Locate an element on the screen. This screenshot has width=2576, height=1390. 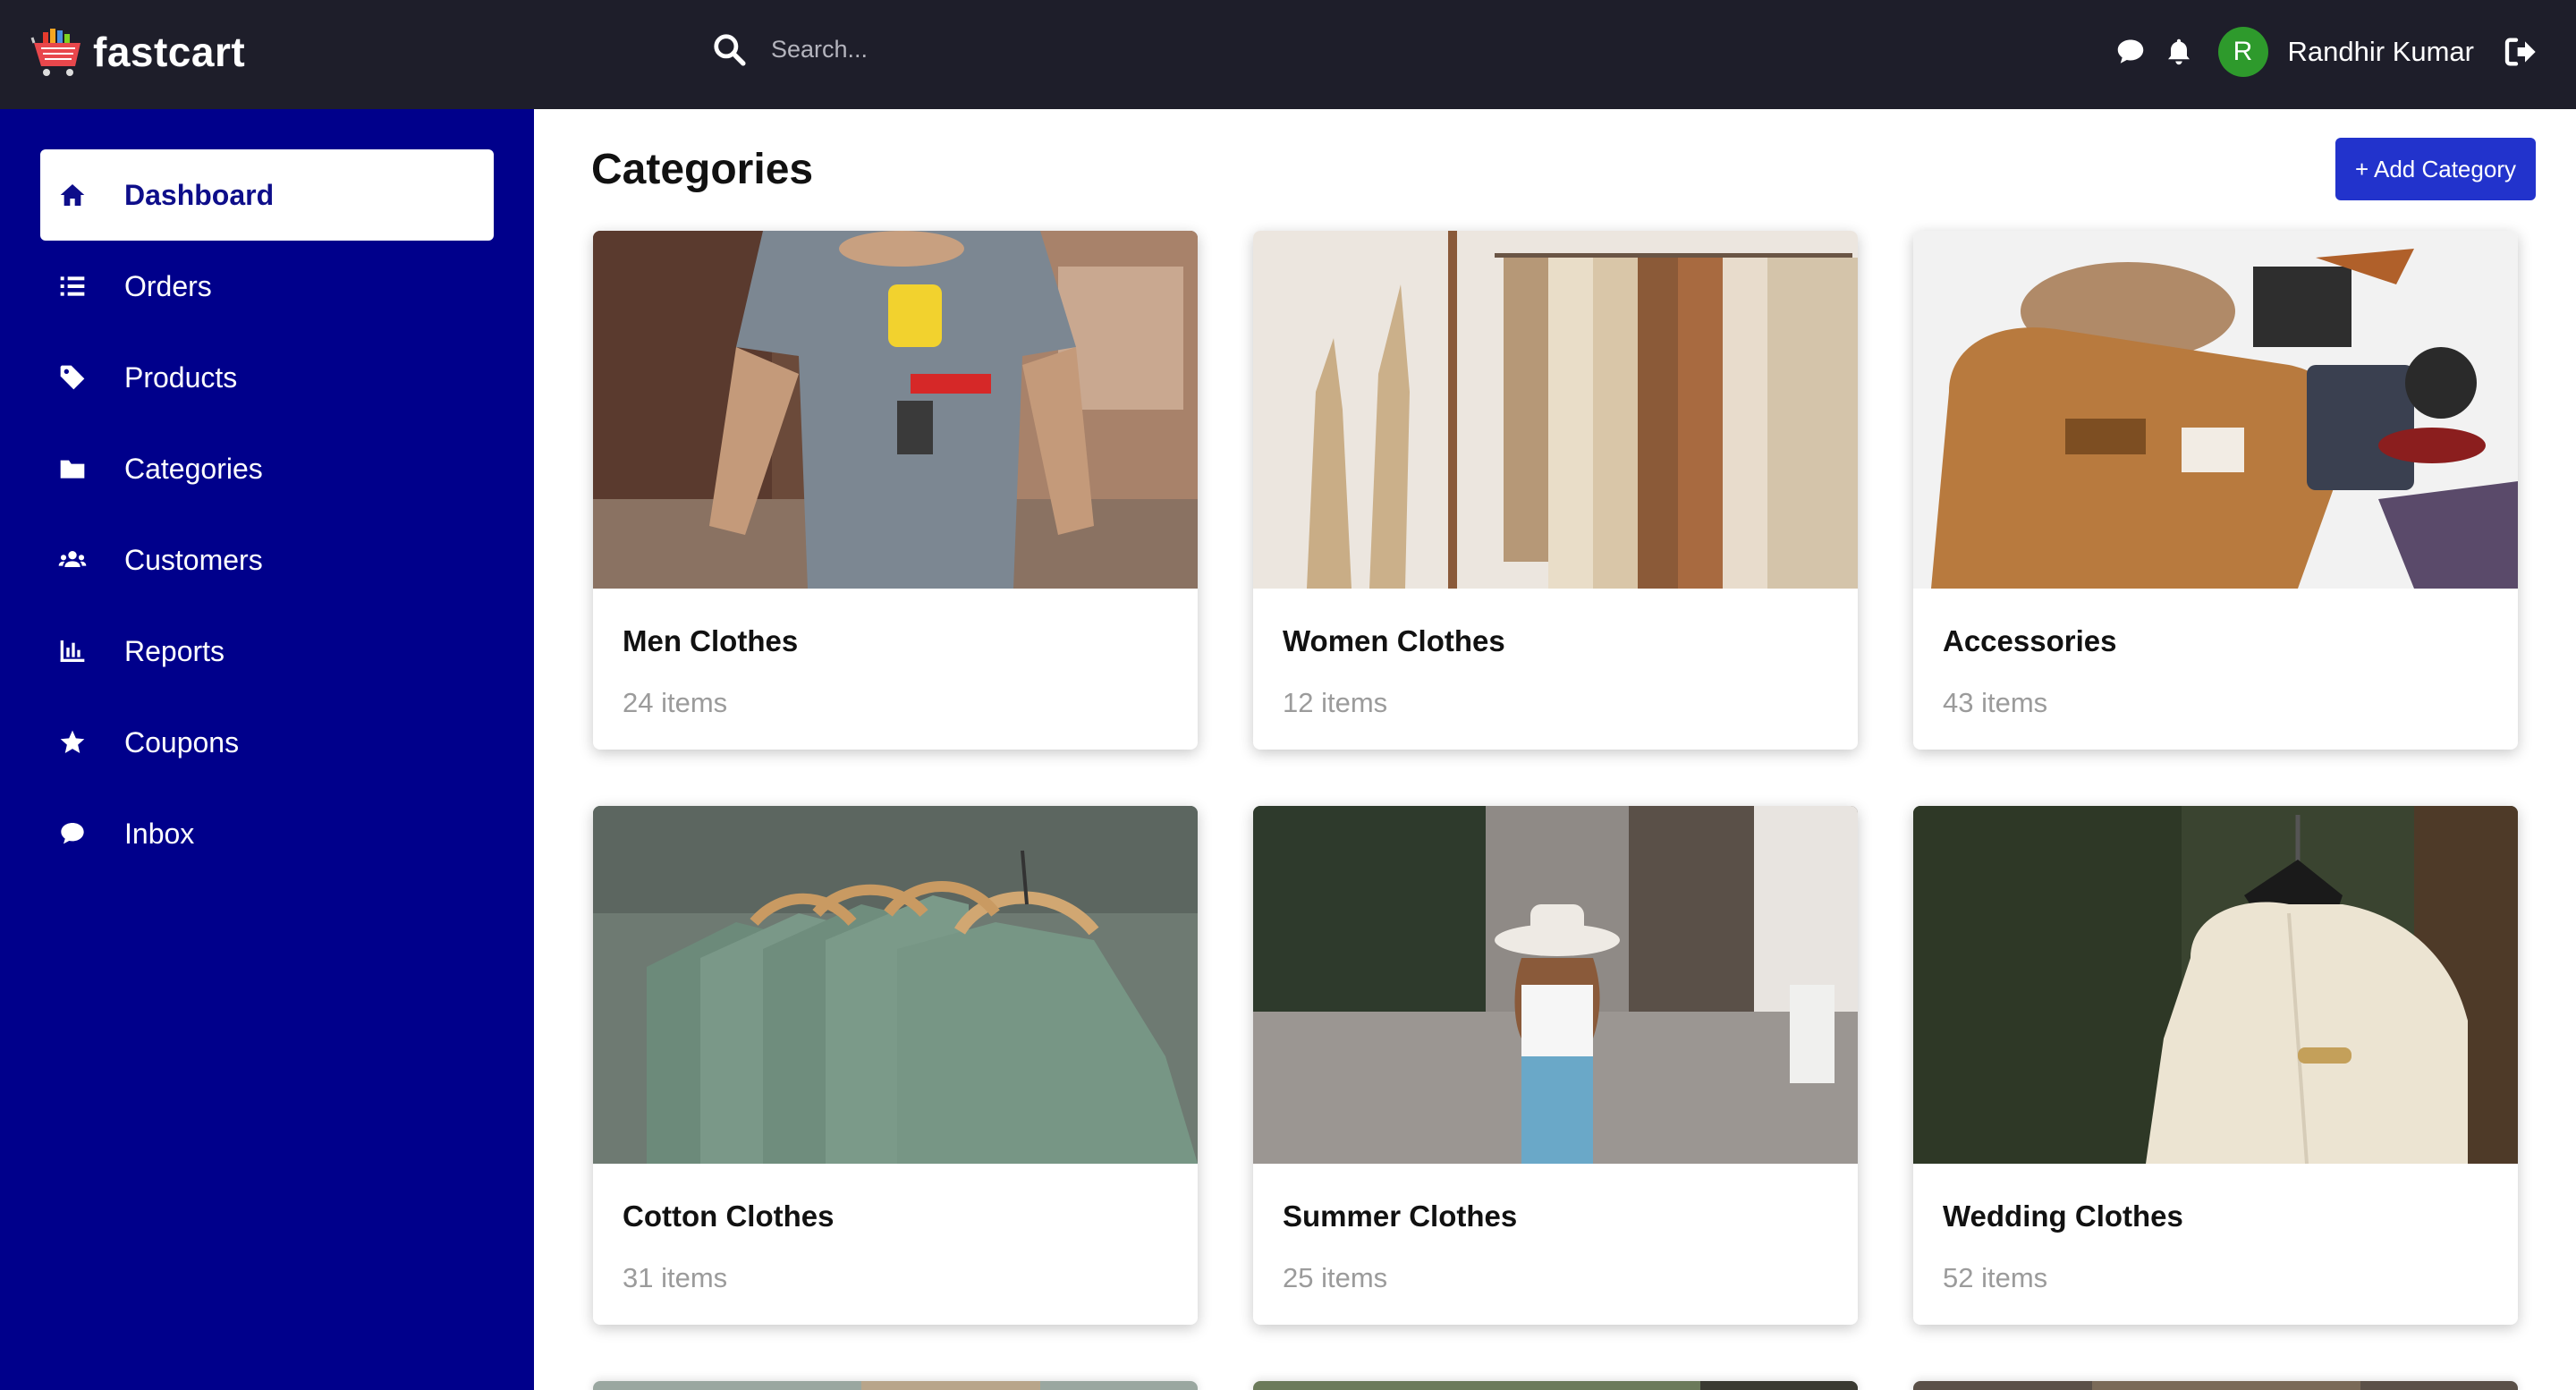
category-name: Accessories is located at coordinates (2030, 640).